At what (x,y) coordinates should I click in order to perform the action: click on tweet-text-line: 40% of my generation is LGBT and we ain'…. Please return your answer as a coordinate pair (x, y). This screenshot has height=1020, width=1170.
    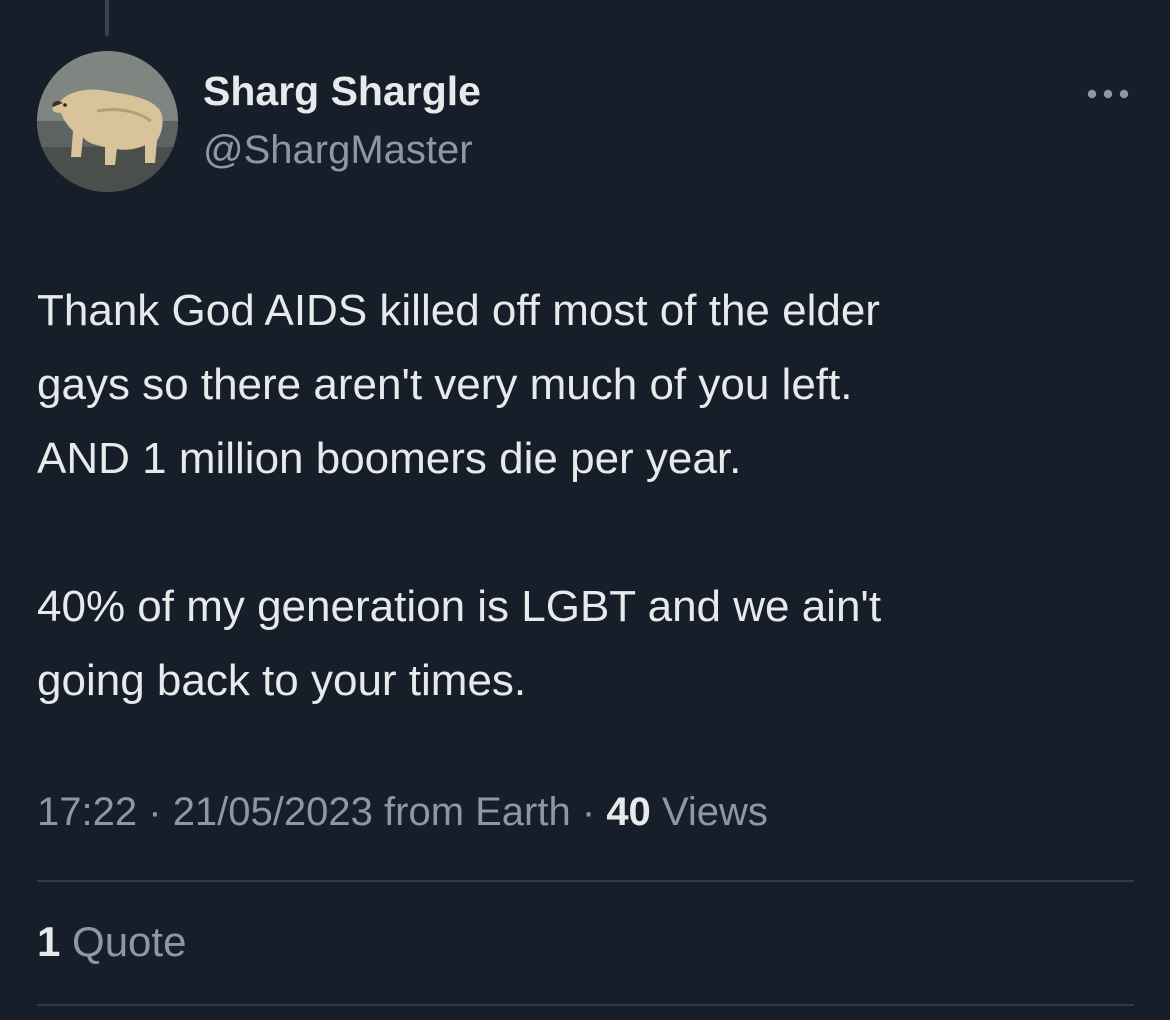
    Looking at the image, I should click on (459, 606).